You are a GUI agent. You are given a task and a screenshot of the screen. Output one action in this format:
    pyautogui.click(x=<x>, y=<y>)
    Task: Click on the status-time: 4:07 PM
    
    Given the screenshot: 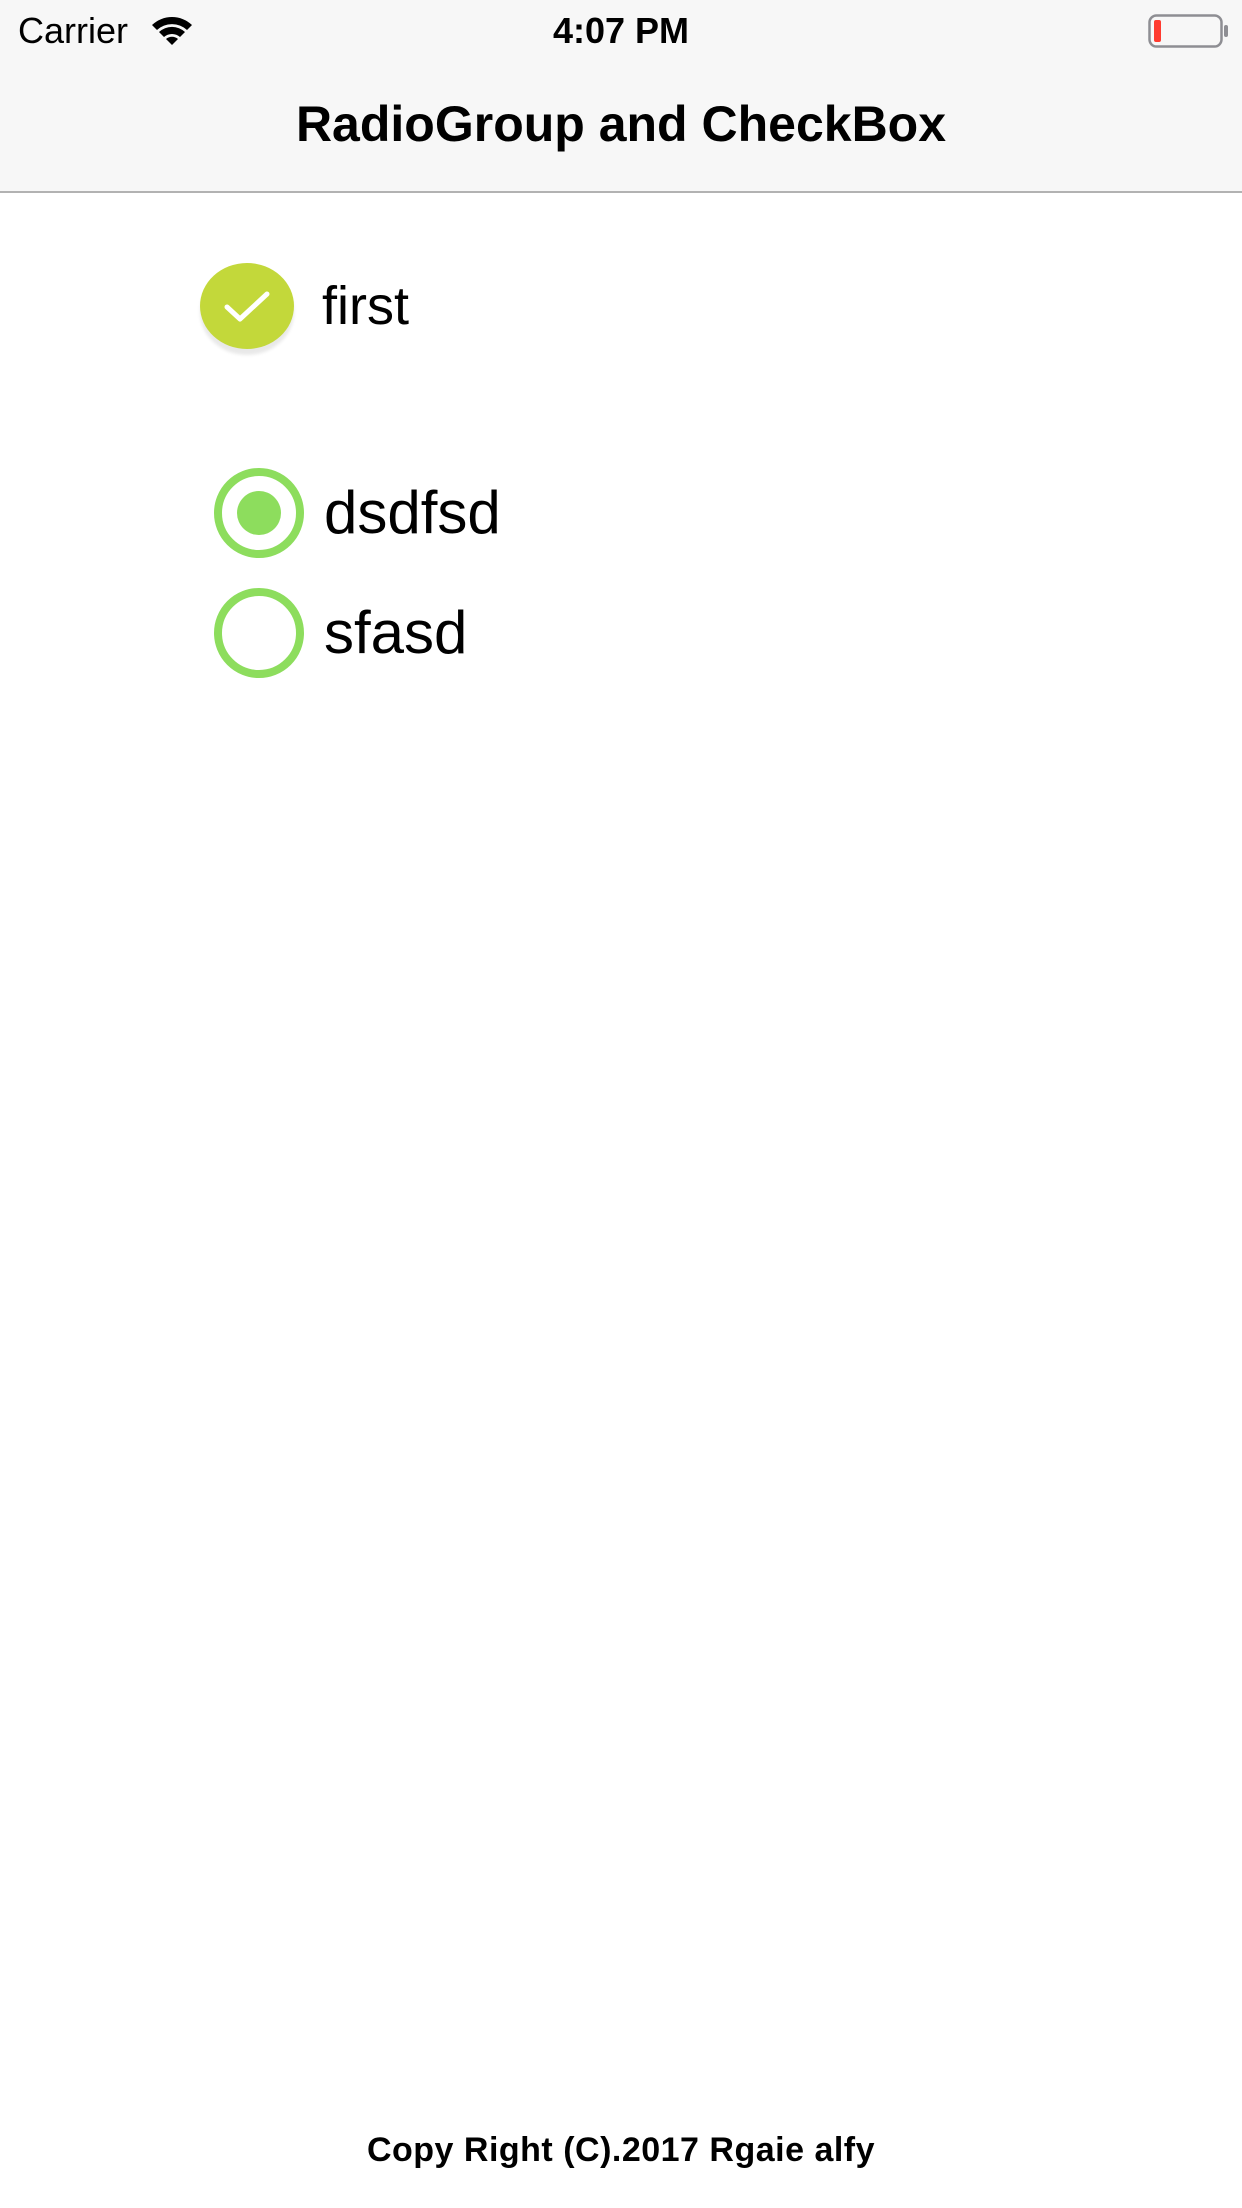 What is the action you would take?
    pyautogui.click(x=621, y=30)
    